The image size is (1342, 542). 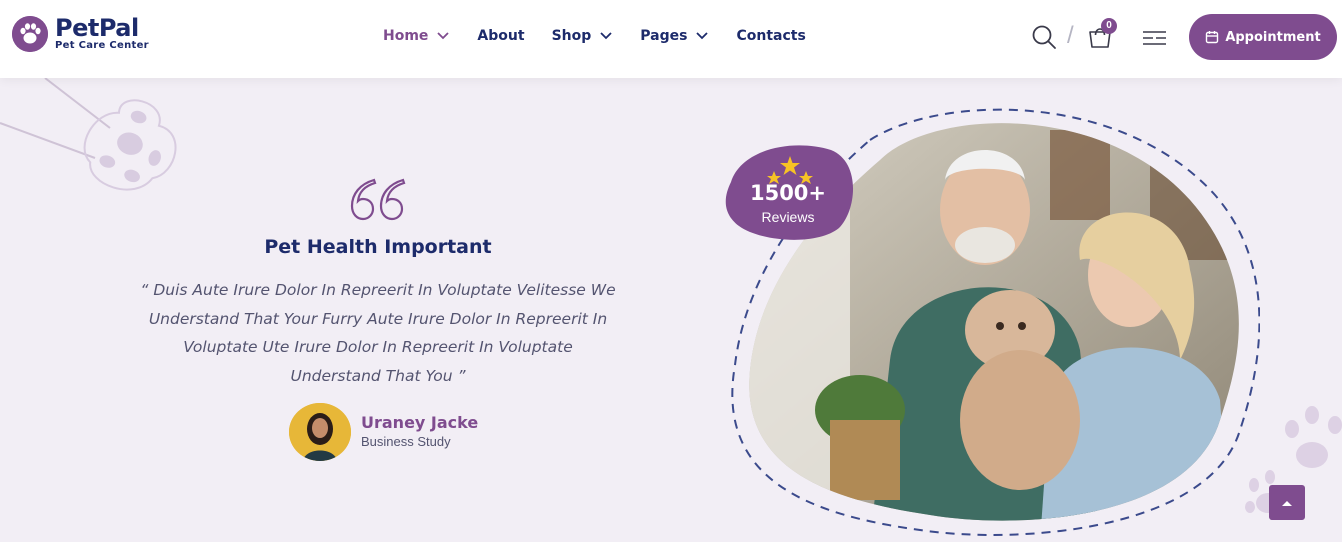 I want to click on quote-icon, so click(x=378, y=199).